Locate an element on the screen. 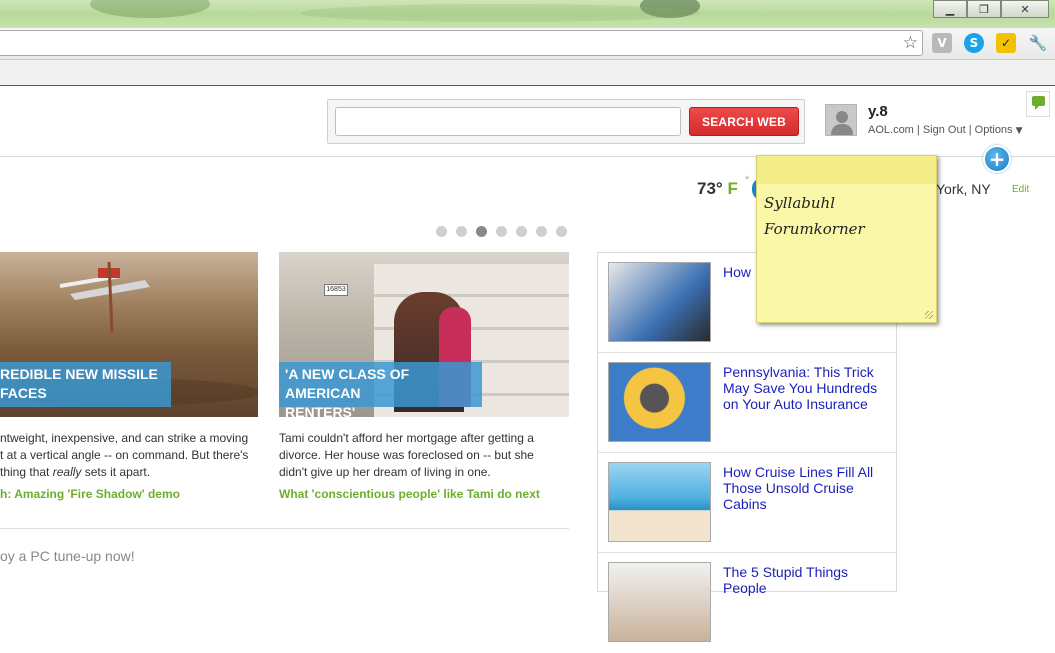  options-link: Options is located at coordinates (994, 130).